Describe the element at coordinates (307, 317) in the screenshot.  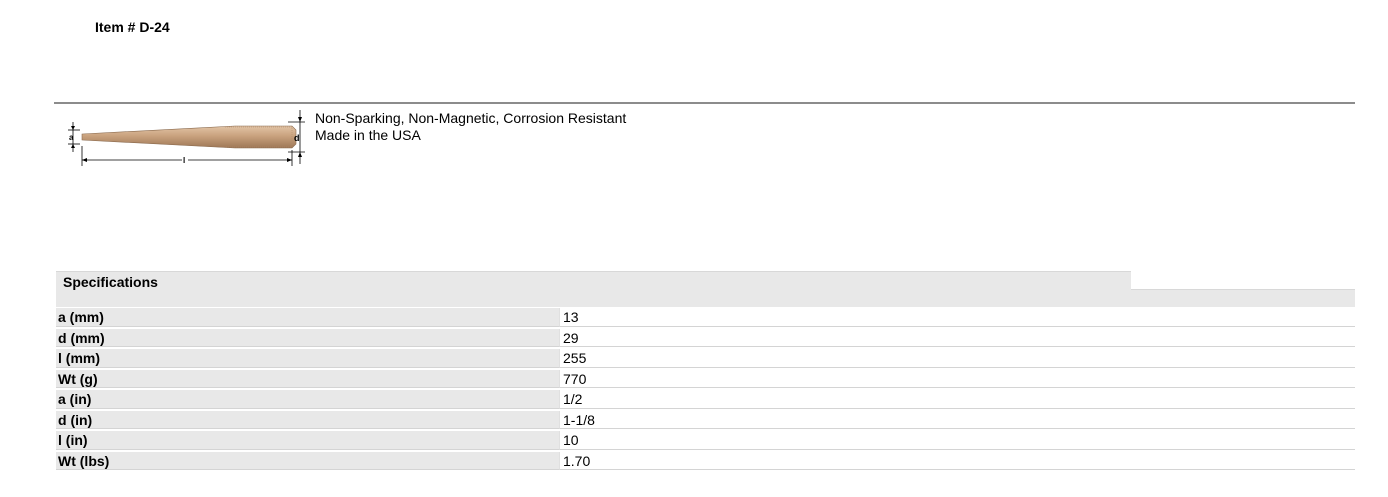
I see `spec-label: a (mm)` at that location.